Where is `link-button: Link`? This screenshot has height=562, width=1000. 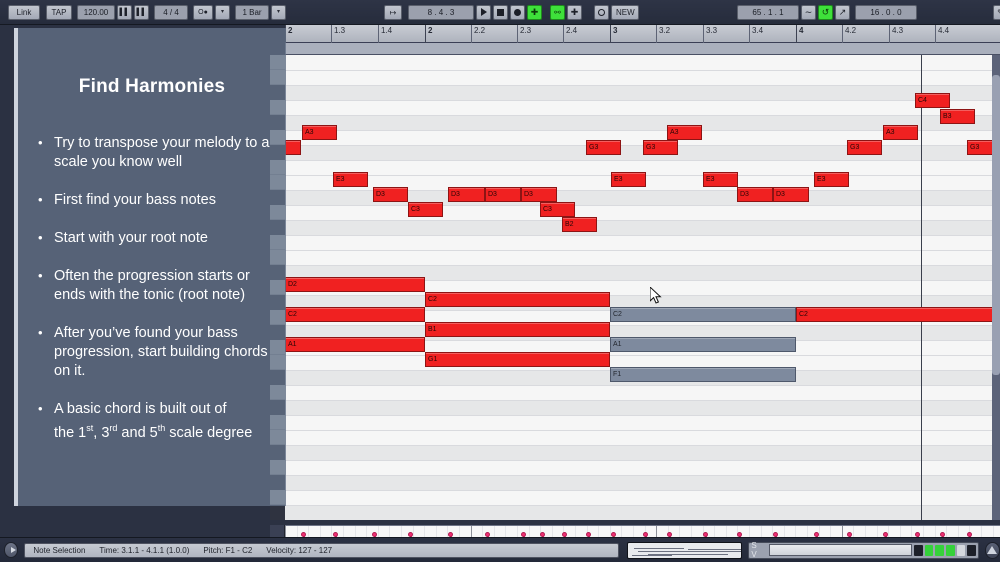
link-button: Link is located at coordinates (24, 12).